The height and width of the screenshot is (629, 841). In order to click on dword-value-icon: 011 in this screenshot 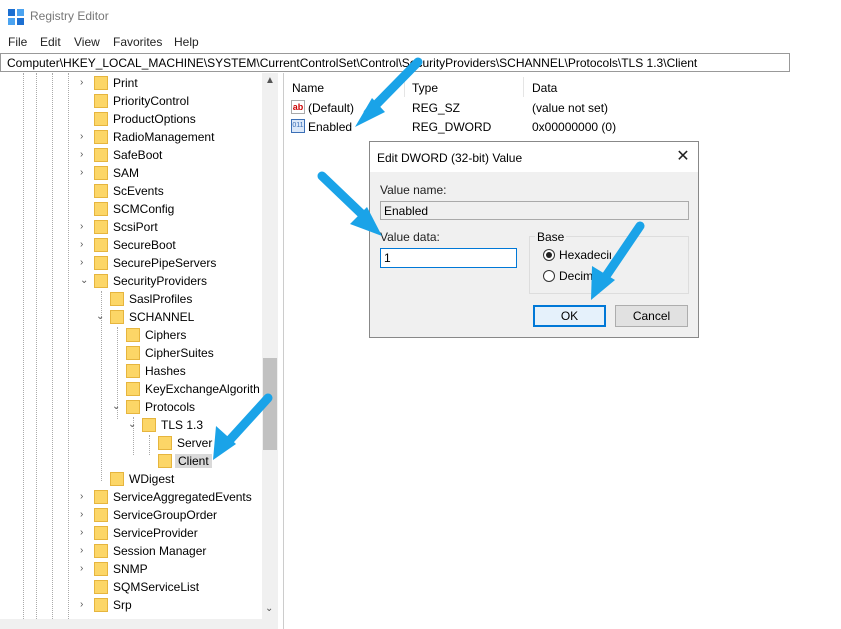, I will do `click(298, 126)`.